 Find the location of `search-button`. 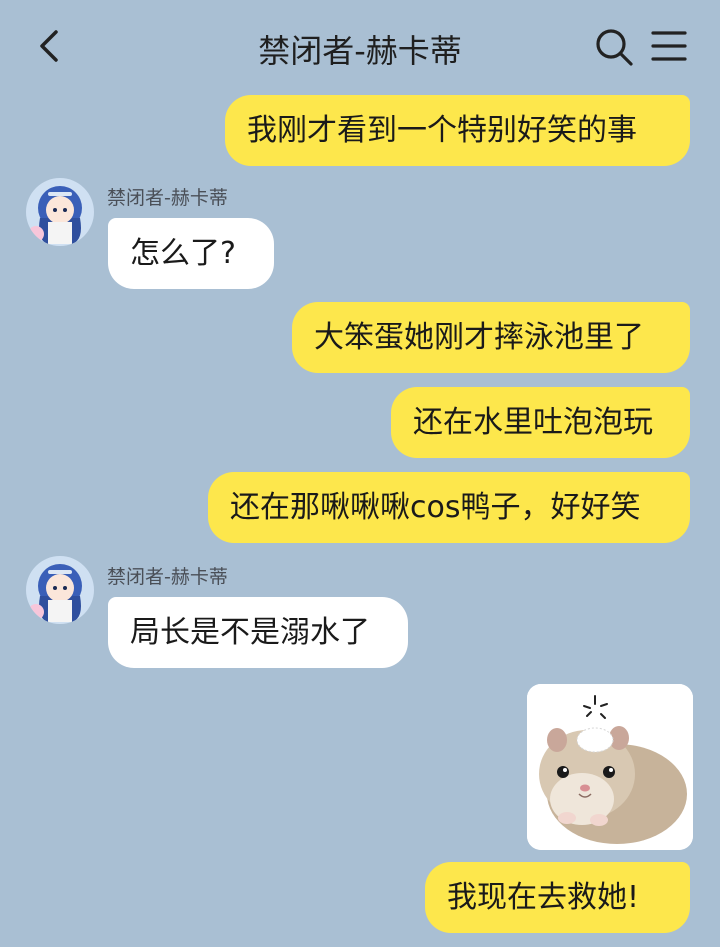

search-button is located at coordinates (614, 47).